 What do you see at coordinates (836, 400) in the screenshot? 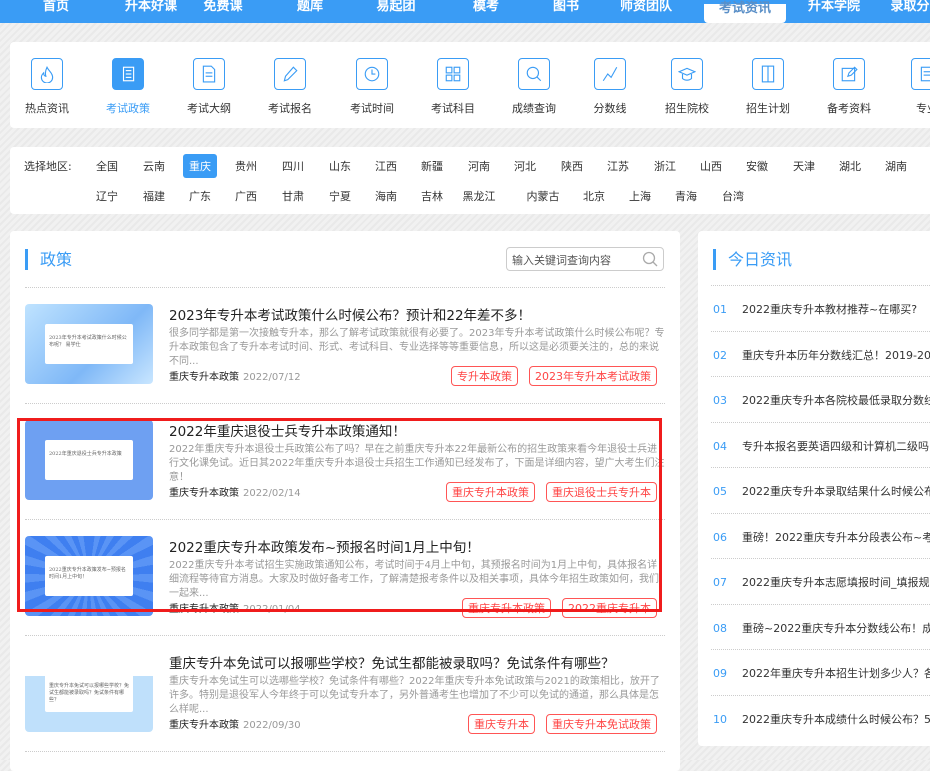
I see `news-title: 2022重庆专升本各院校最低录取分数线` at bounding box center [836, 400].